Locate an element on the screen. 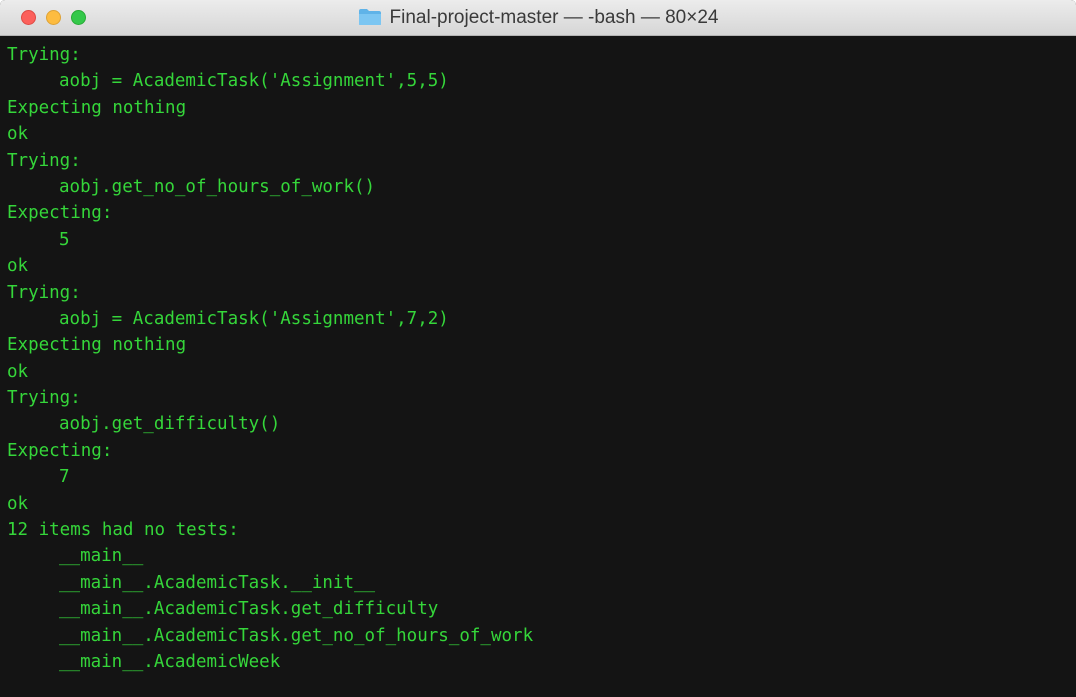 This screenshot has width=1076, height=697. terminal-line: 7 is located at coordinates (64, 477).